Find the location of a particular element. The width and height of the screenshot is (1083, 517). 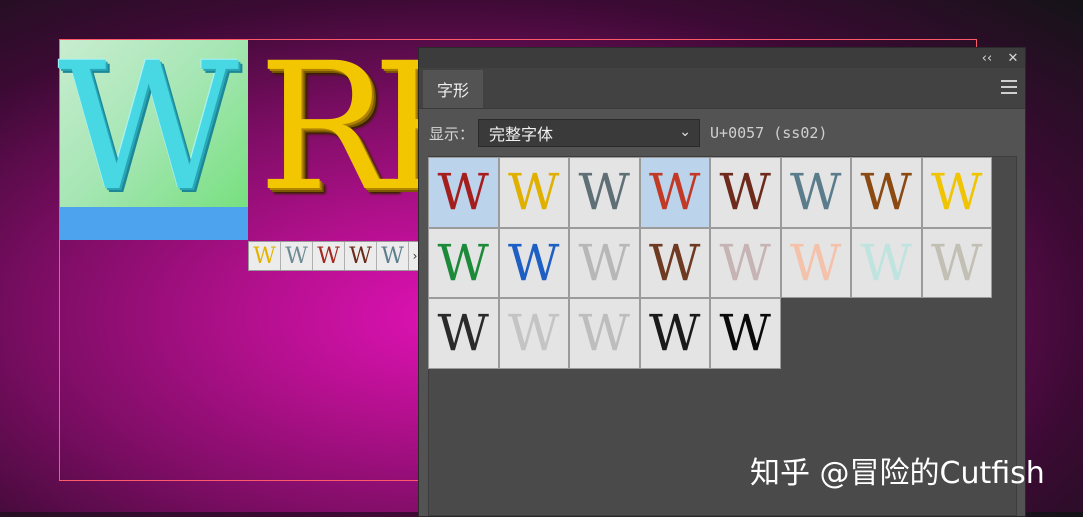

show-row: 显示： 完整字体 ⌄ U+0057 (ss02) is located at coordinates (628, 133).